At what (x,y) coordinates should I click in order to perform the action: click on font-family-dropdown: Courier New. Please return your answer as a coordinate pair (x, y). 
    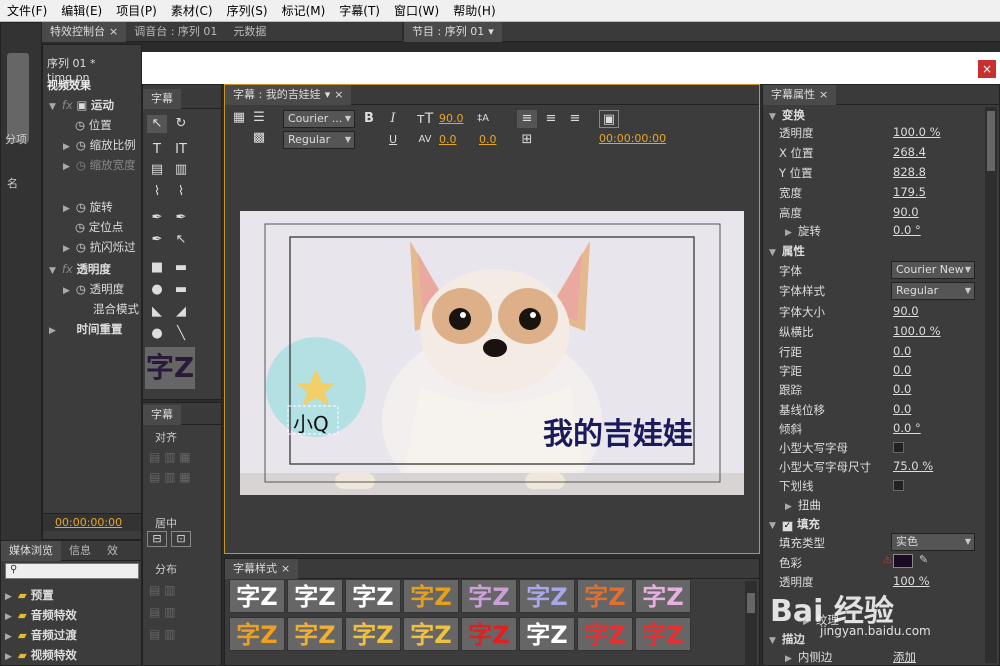
    Looking at the image, I should click on (933, 270).